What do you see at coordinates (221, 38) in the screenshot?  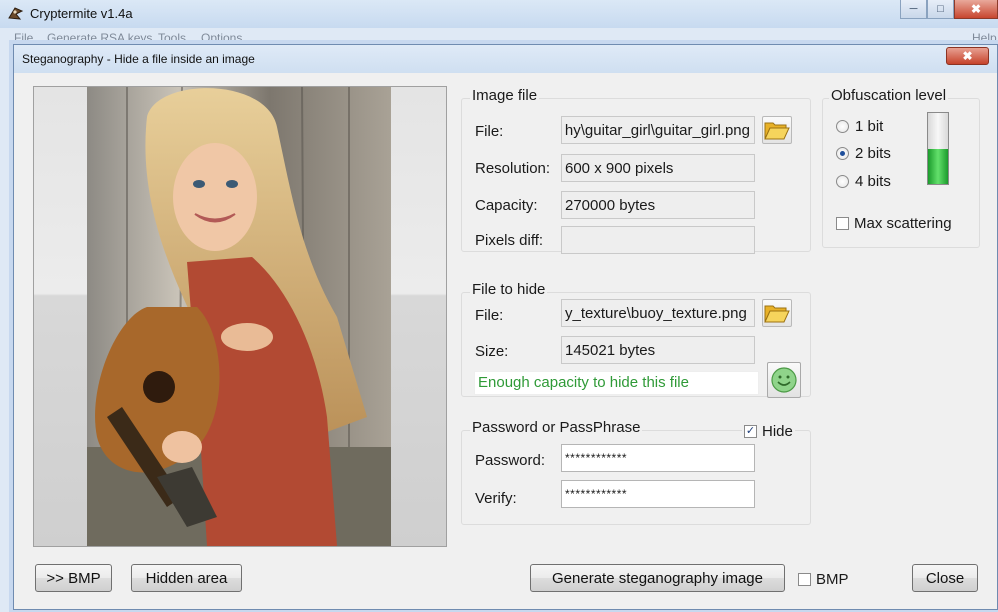 I see `menu-options: Options` at bounding box center [221, 38].